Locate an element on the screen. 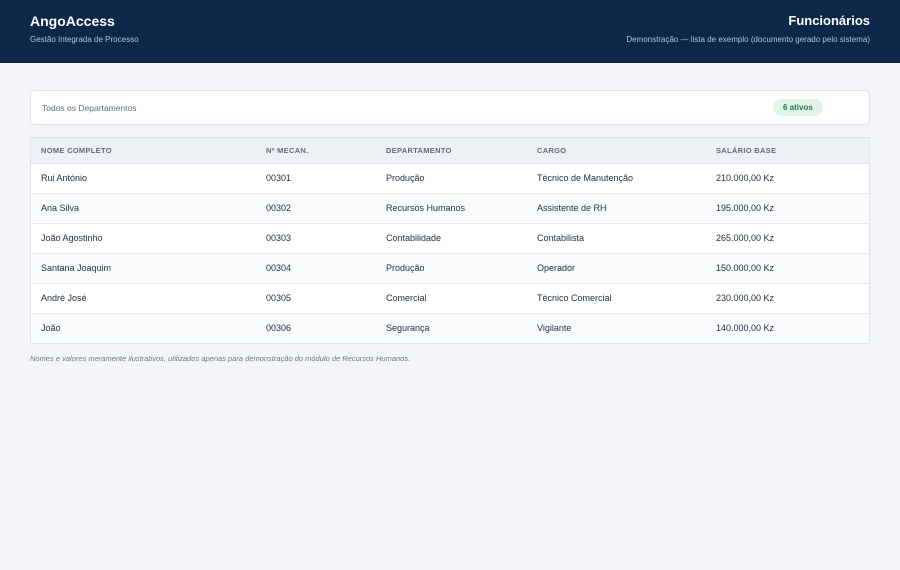 This screenshot has height=570, width=900. cell-role: Técnico de Manutenção is located at coordinates (616, 178).